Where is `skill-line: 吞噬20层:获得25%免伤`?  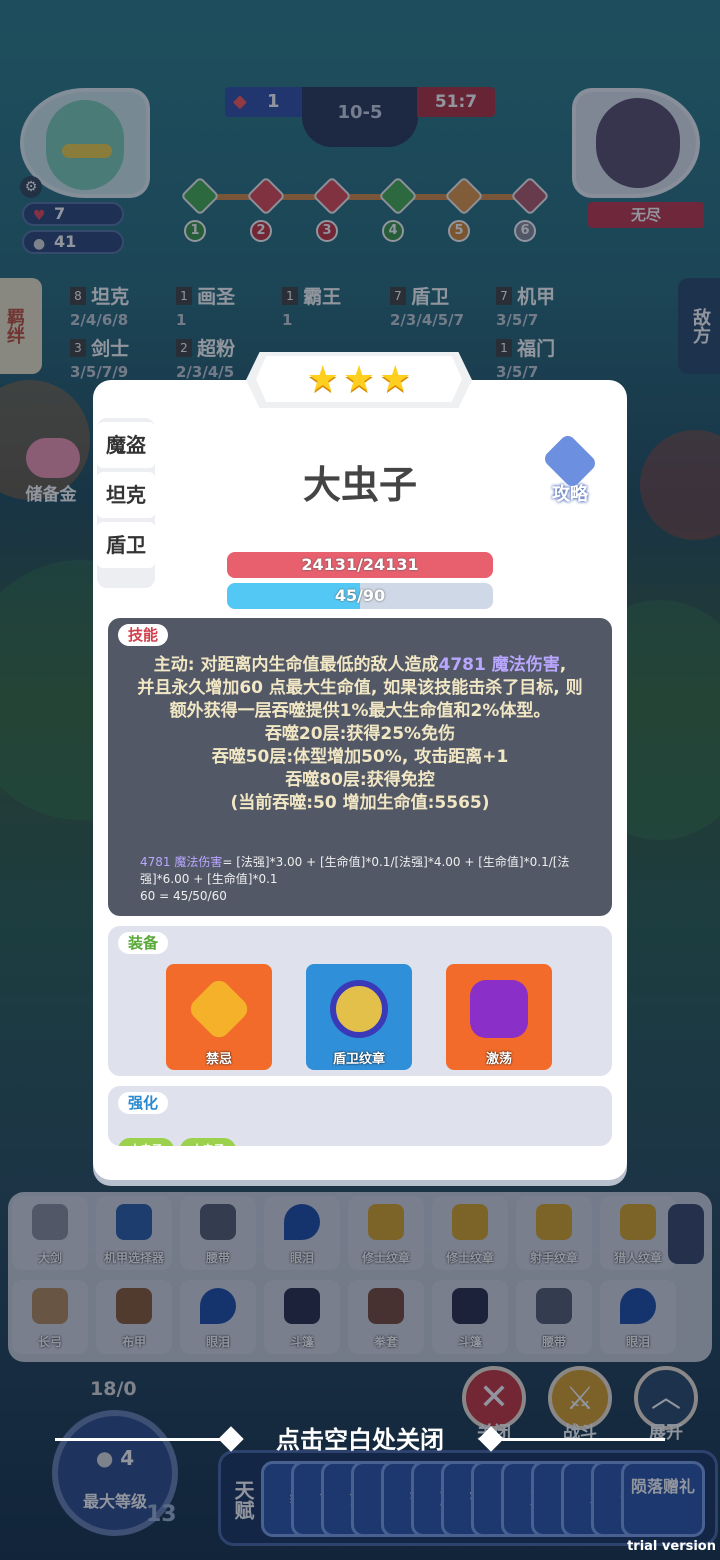 skill-line: 吞噬20层:获得25%免伤 is located at coordinates (360, 734).